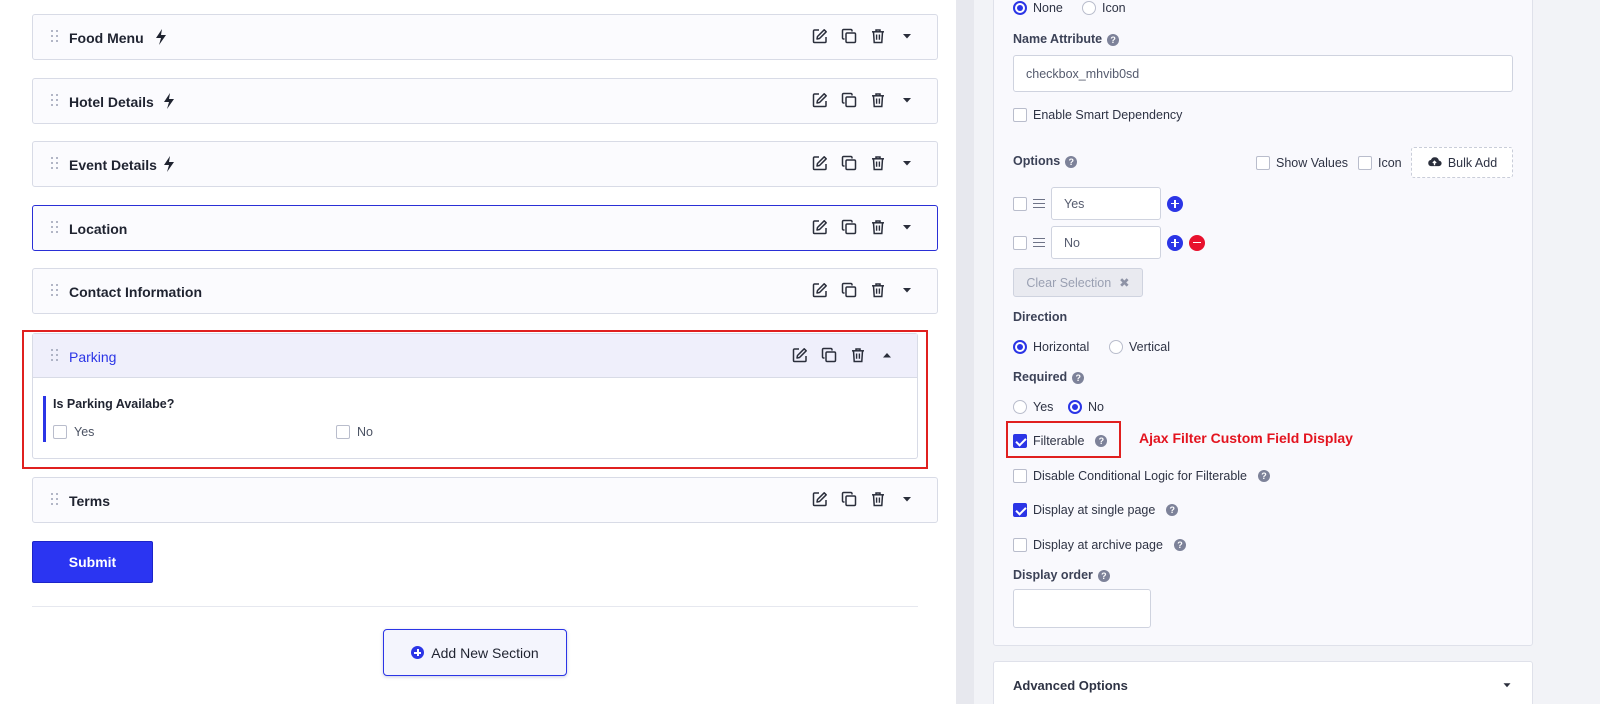  I want to click on icon-type-icon: Icon, so click(1104, 8).